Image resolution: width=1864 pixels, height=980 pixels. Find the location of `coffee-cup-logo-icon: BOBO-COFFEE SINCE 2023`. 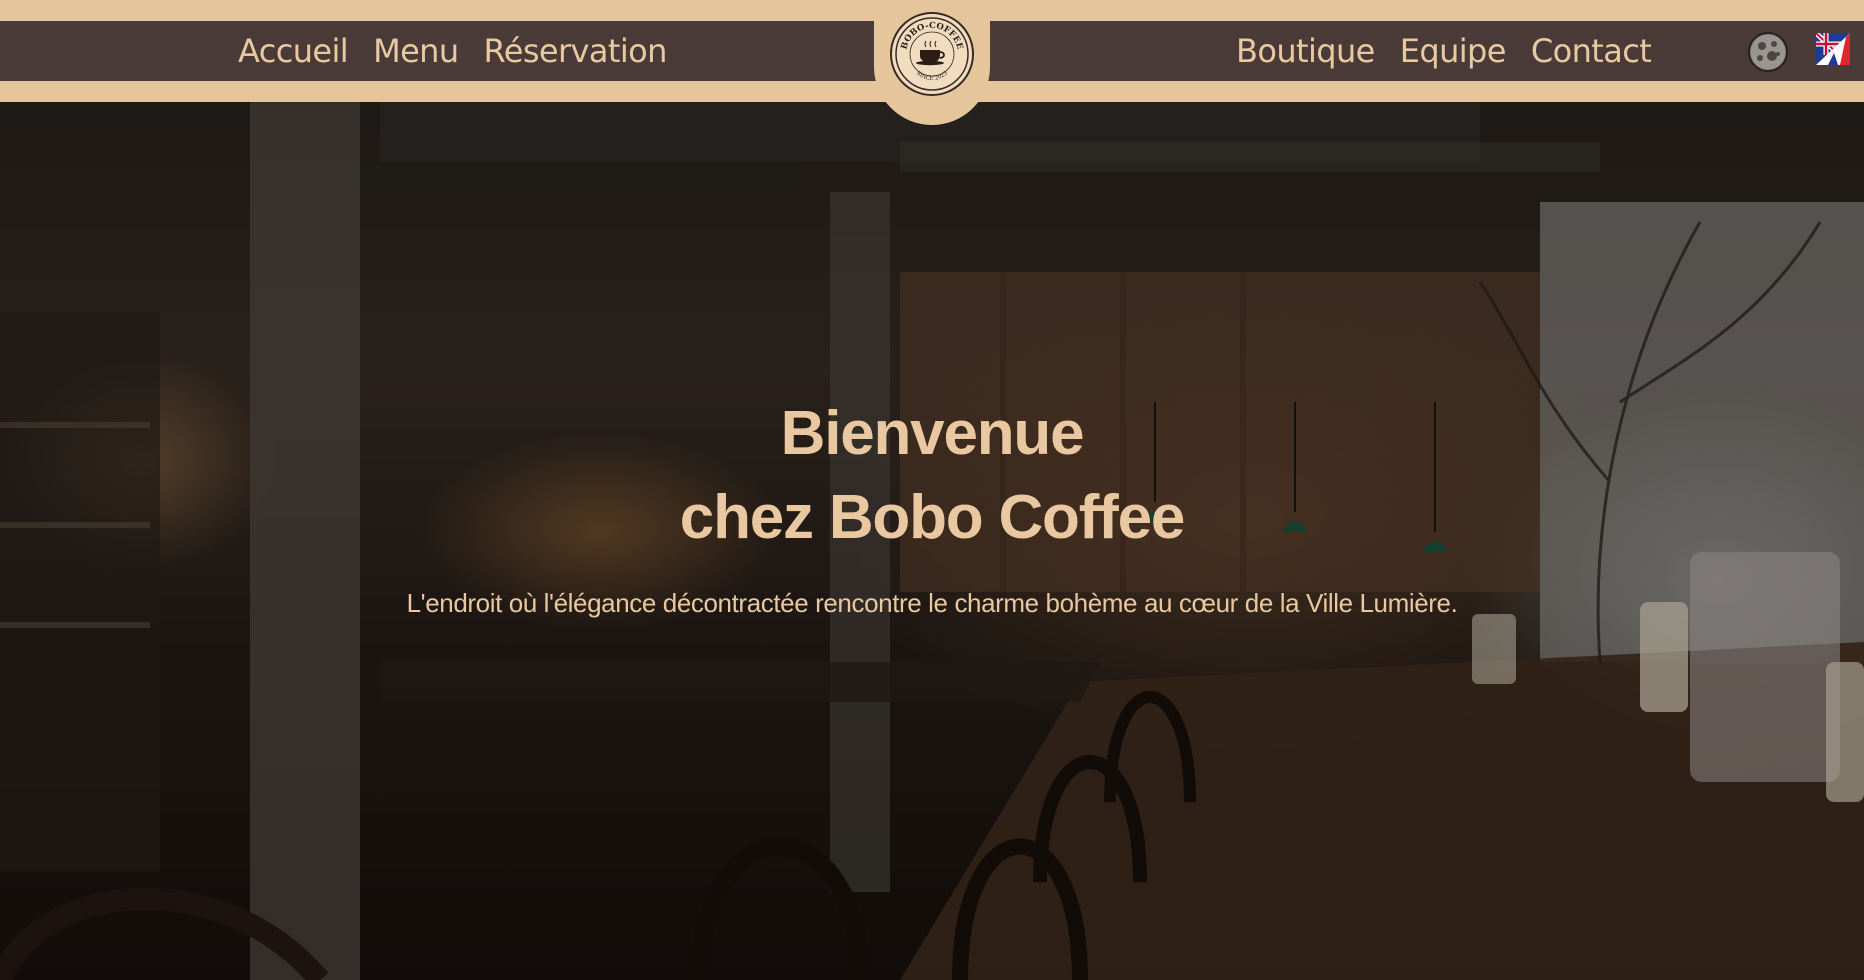

coffee-cup-logo-icon: BOBO-COFFEE SINCE 2023 is located at coordinates (932, 54).